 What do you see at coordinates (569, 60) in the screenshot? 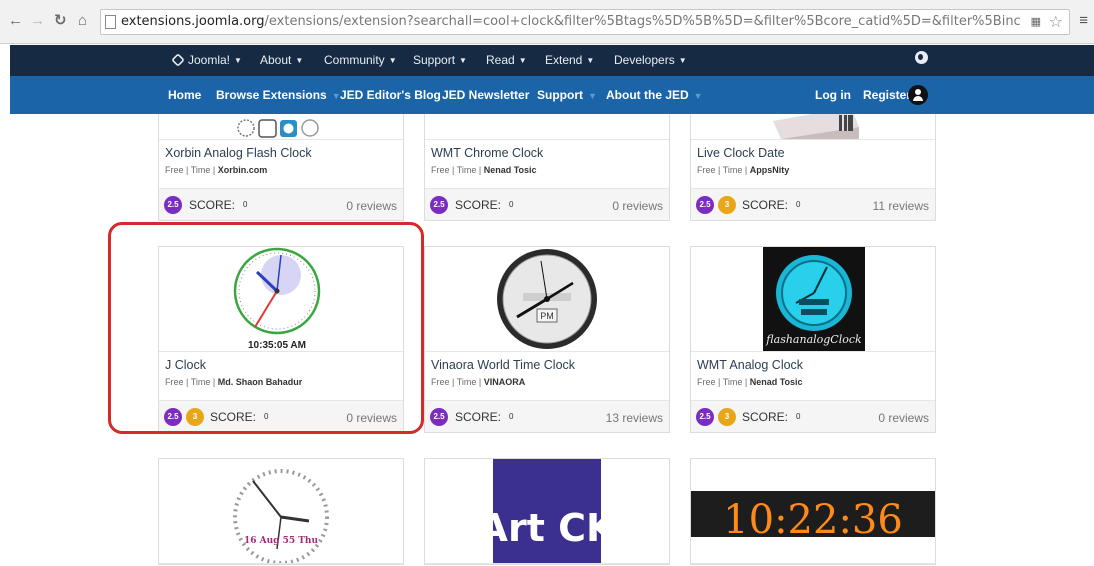
I see `nav-extend: Extend ▼` at bounding box center [569, 60].